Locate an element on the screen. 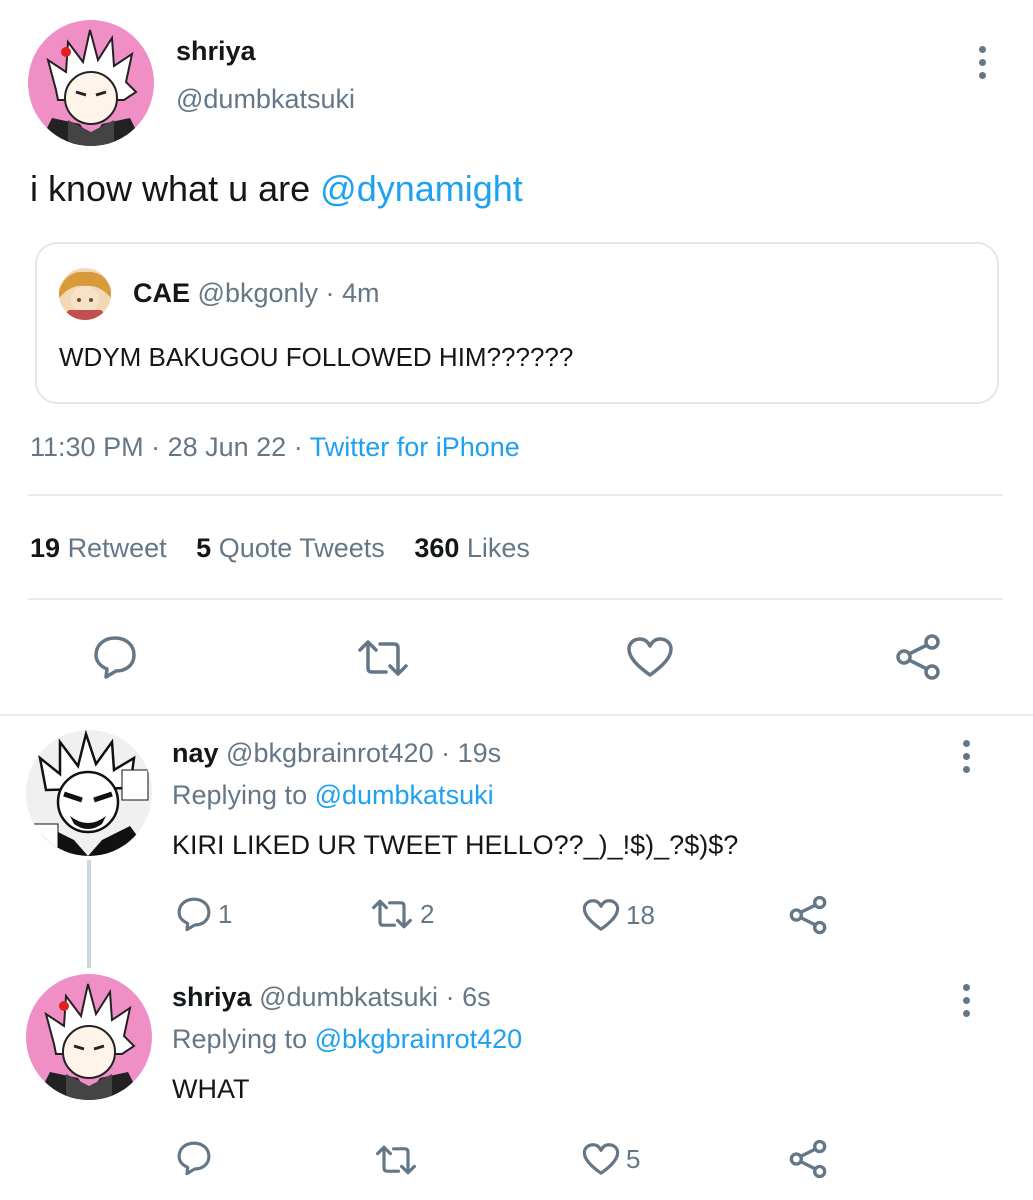 Image resolution: width=1033 pixels, height=1200 pixels. quoted-name: CAE is located at coordinates (162, 293).